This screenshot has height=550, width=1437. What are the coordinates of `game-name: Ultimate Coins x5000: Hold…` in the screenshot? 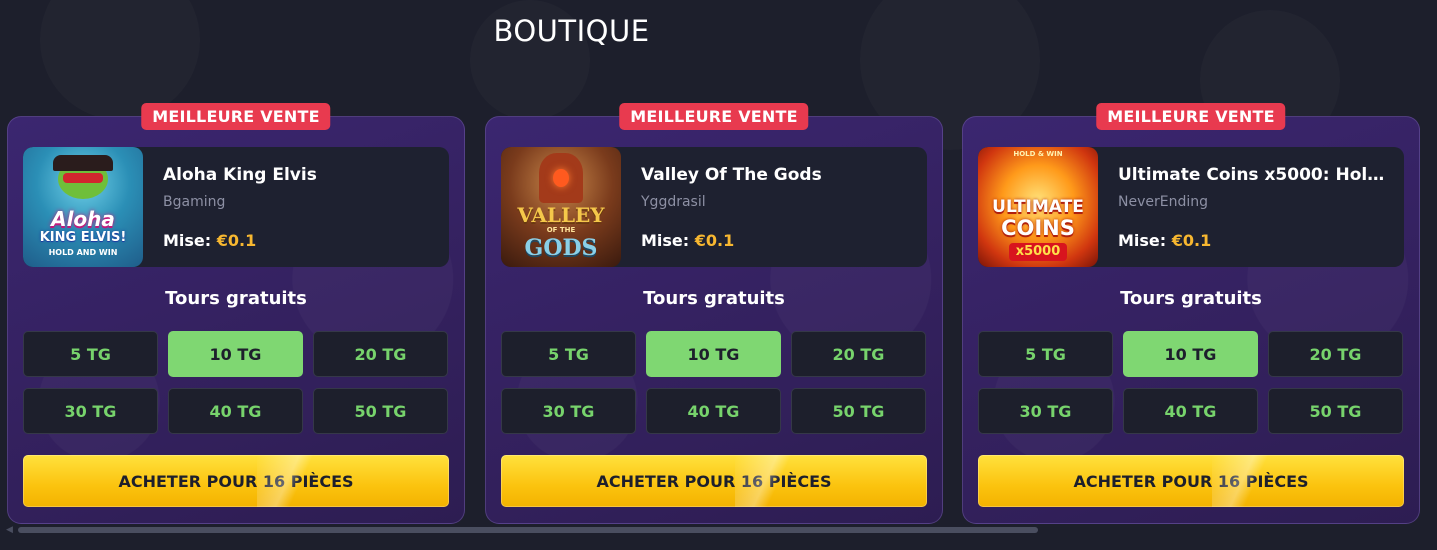 It's located at (1255, 175).